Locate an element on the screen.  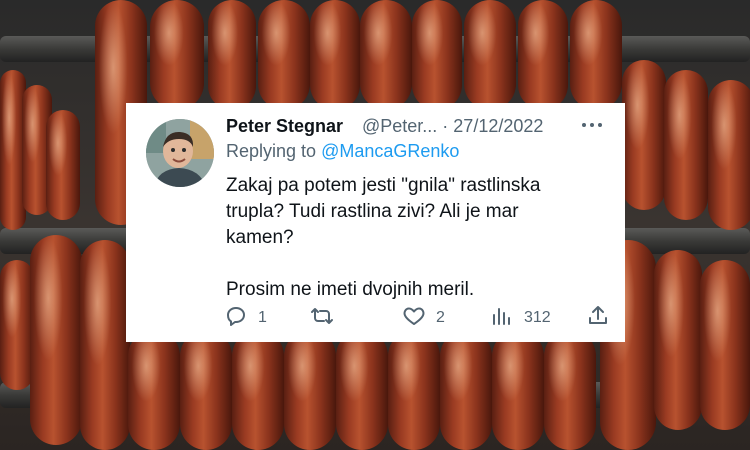
avatar is located at coordinates (180, 153).